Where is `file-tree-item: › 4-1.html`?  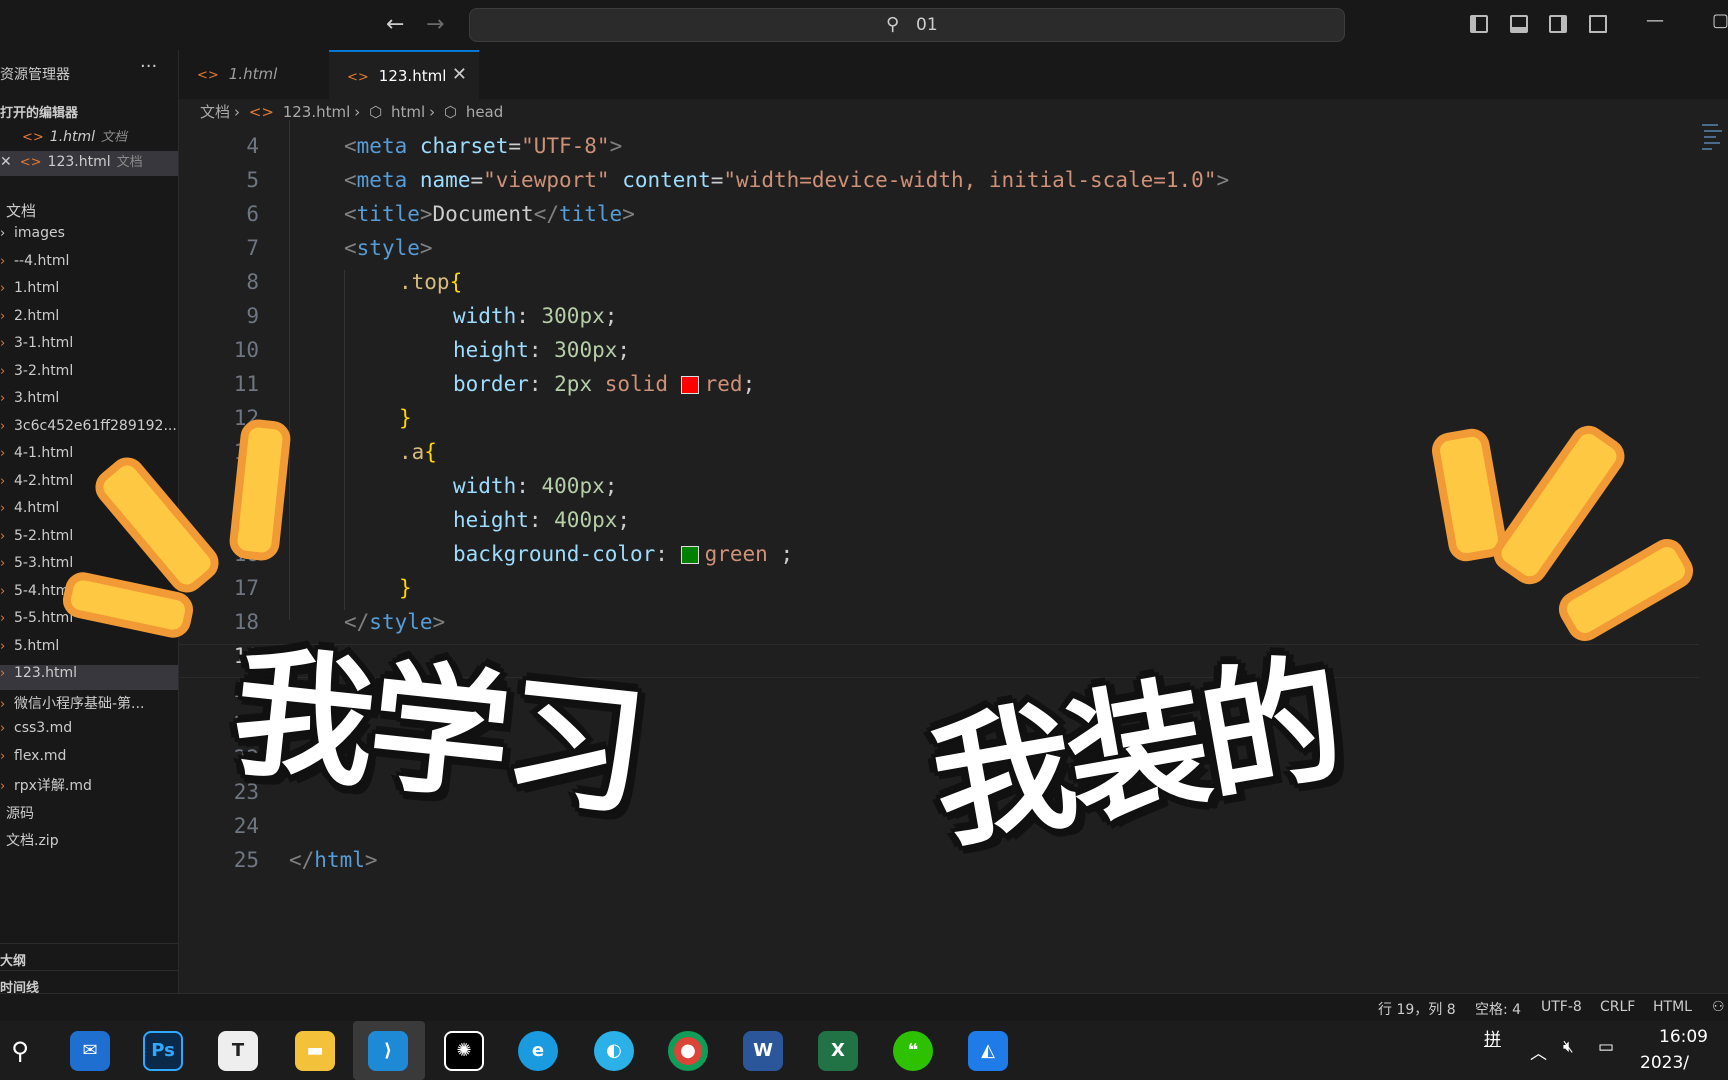 file-tree-item: › 4-1.html is located at coordinates (89, 457).